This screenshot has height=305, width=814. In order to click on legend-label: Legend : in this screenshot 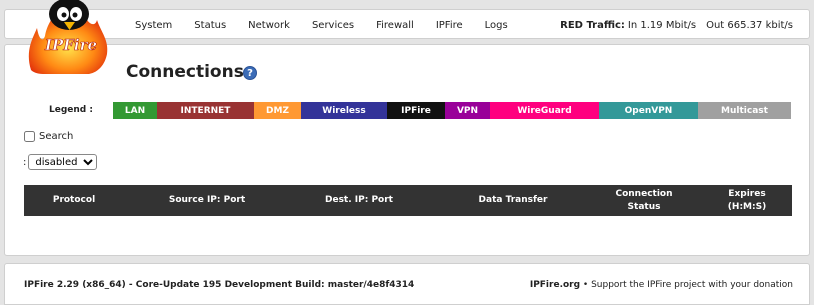, I will do `click(71, 110)`.